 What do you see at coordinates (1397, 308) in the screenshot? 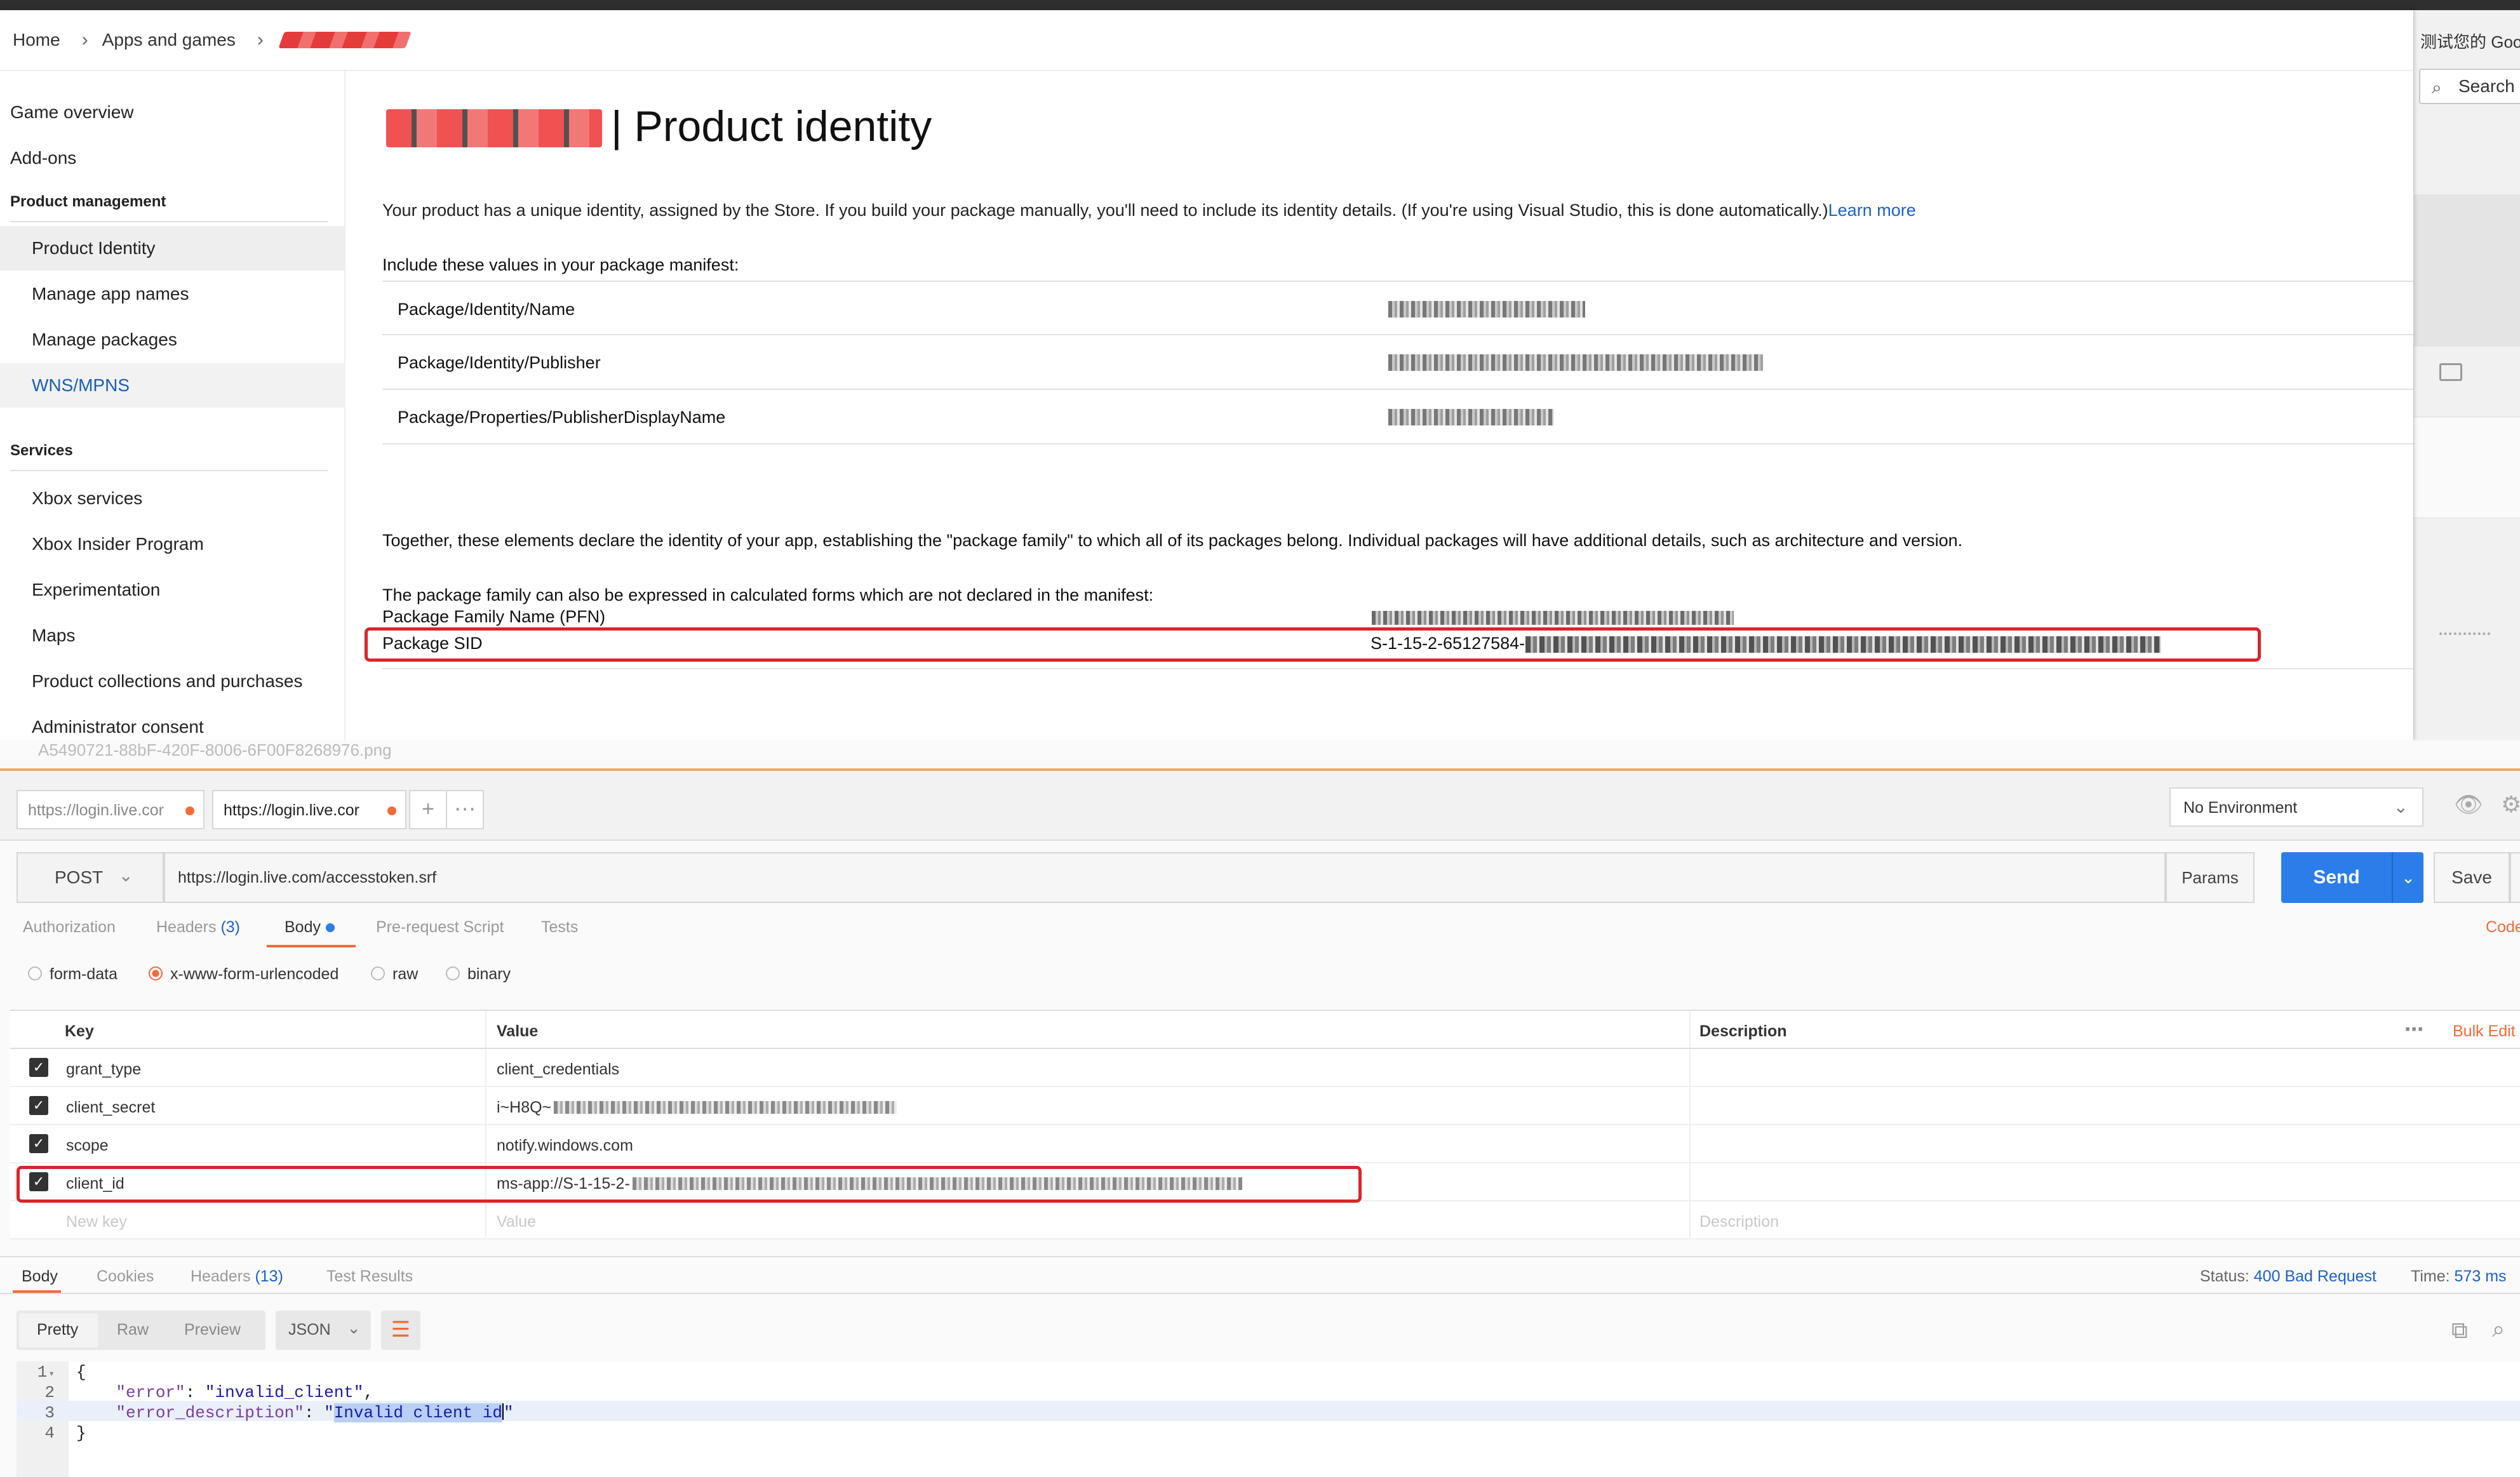
I see `identity-row: Package/Identity/Name` at bounding box center [1397, 308].